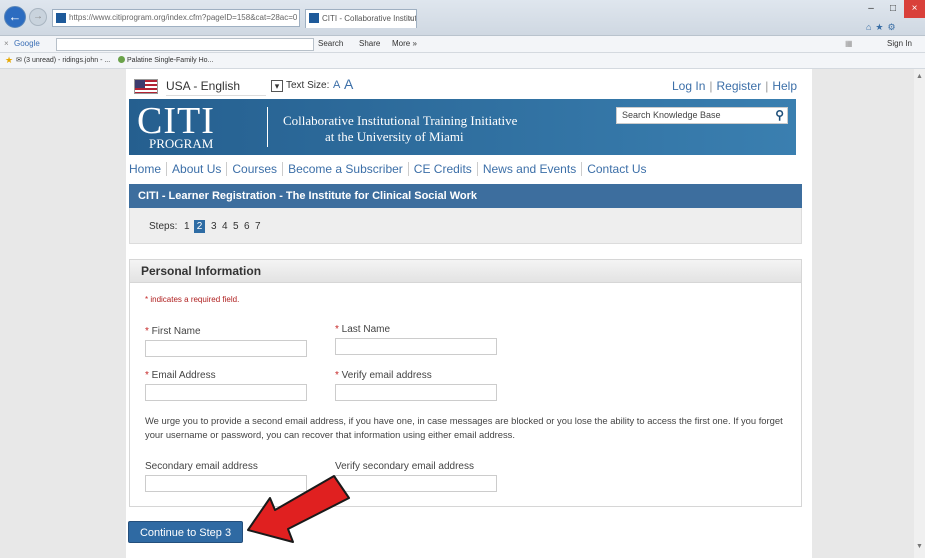  Describe the element at coordinates (779, 115) in the screenshot. I see `search-icon: ⚲` at that location.